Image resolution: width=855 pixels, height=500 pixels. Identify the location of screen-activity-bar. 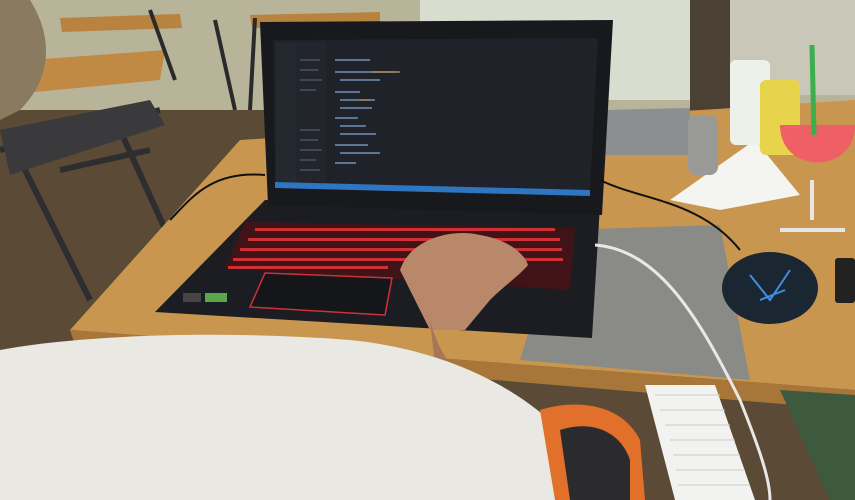
(286, 112).